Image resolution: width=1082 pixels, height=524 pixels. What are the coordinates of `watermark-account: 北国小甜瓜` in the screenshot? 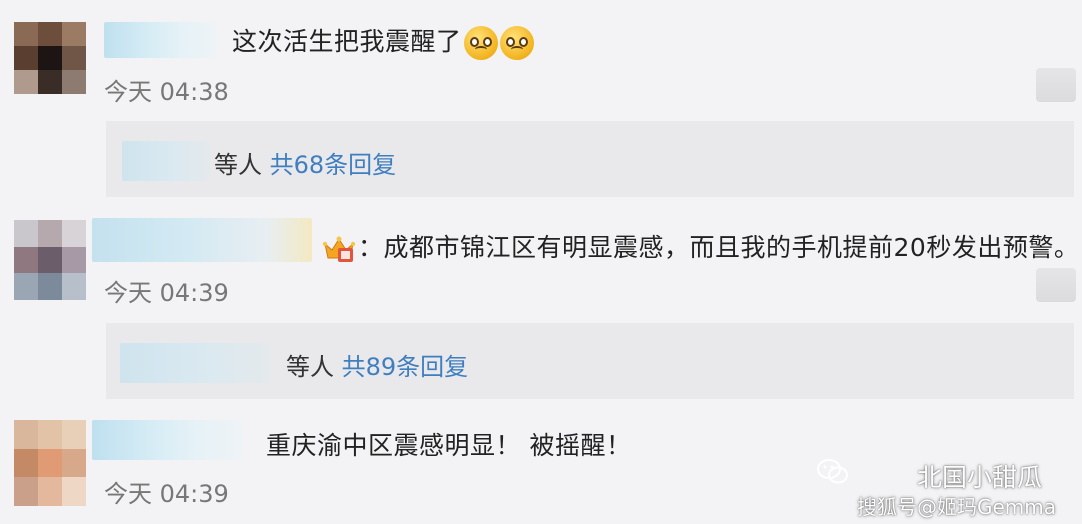 It's located at (979, 477).